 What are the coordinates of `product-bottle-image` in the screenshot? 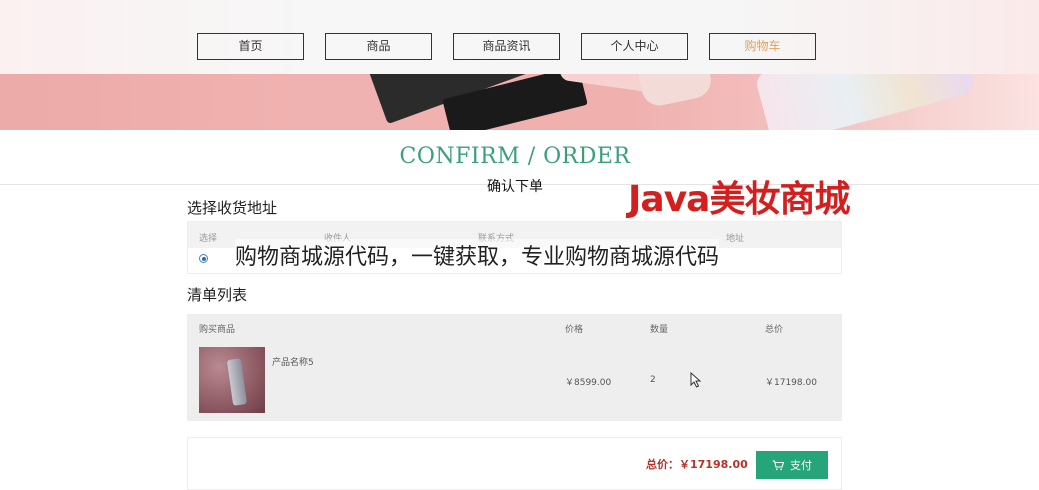 It's located at (237, 382).